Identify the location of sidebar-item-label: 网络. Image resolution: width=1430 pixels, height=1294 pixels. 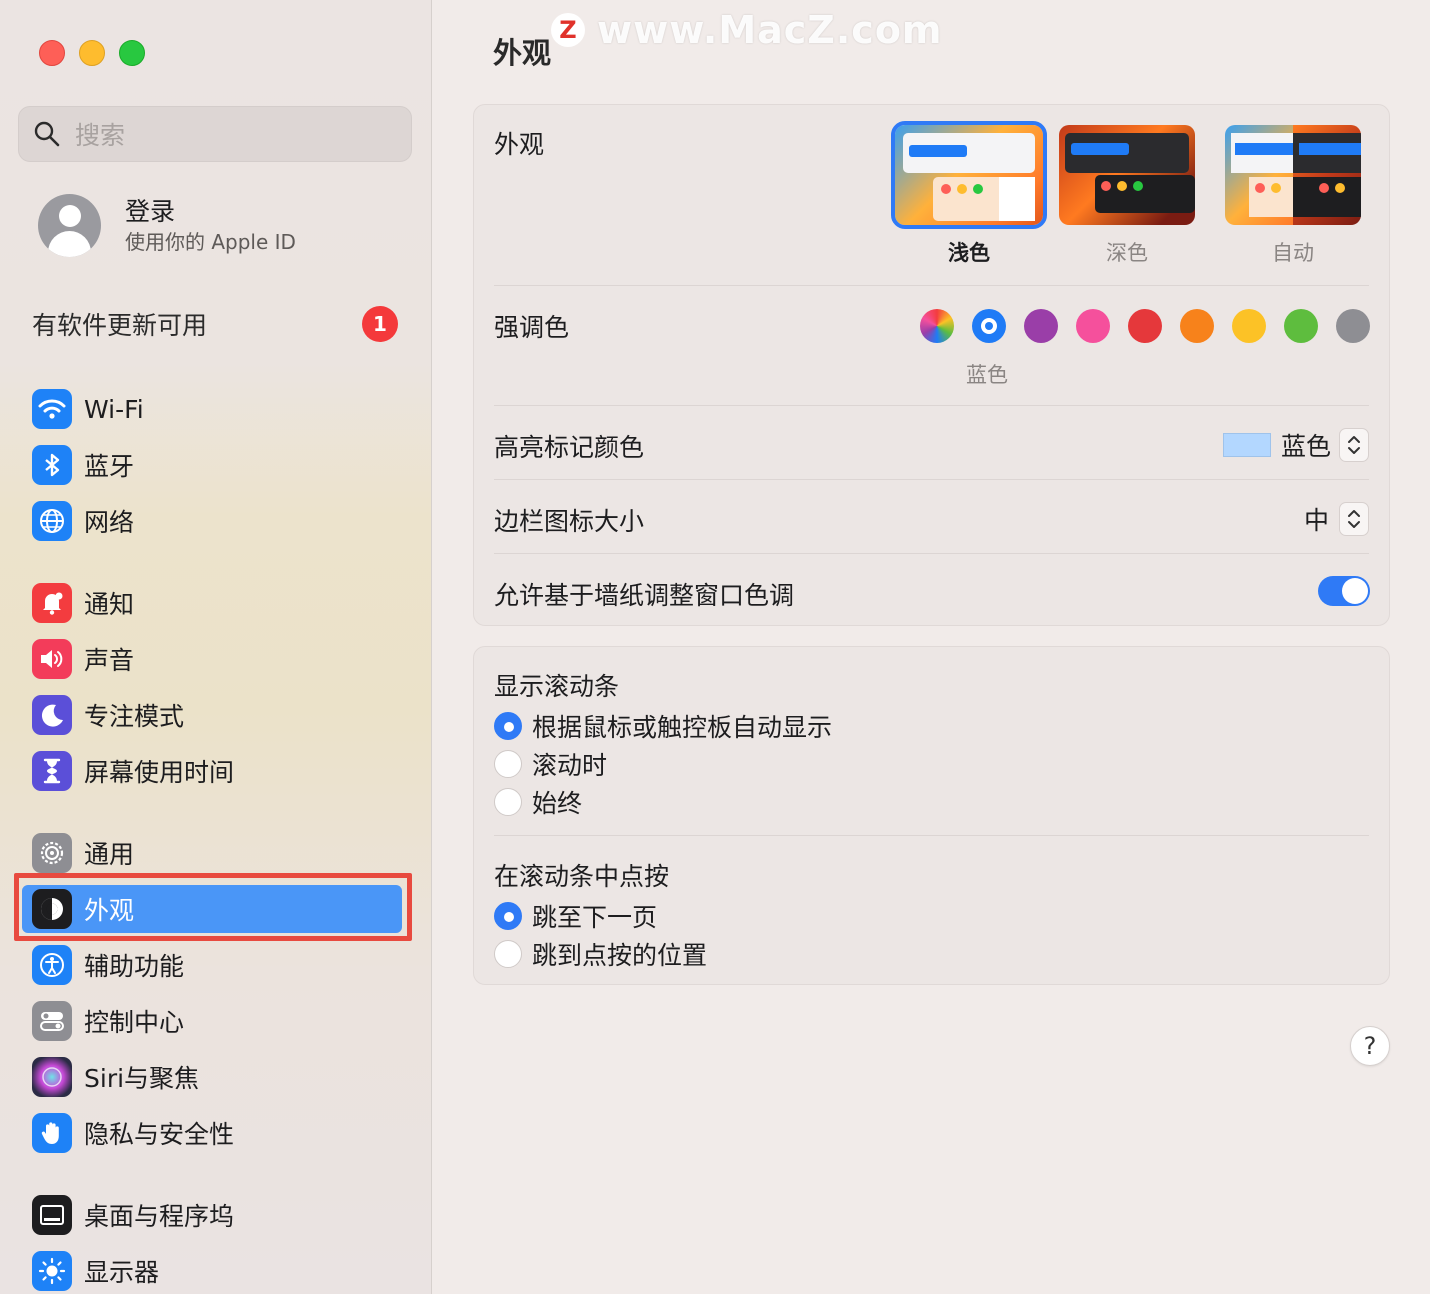
(109, 522).